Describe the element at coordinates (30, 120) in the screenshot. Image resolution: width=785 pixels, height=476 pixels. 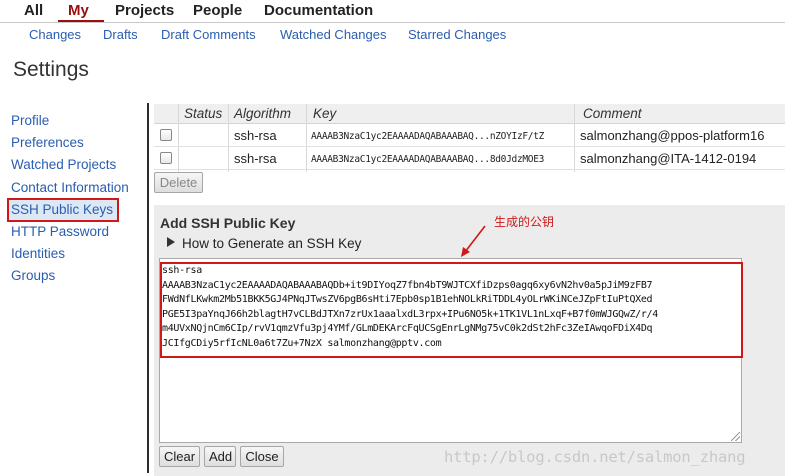
I see `sidebar-item-profile: Profile` at that location.